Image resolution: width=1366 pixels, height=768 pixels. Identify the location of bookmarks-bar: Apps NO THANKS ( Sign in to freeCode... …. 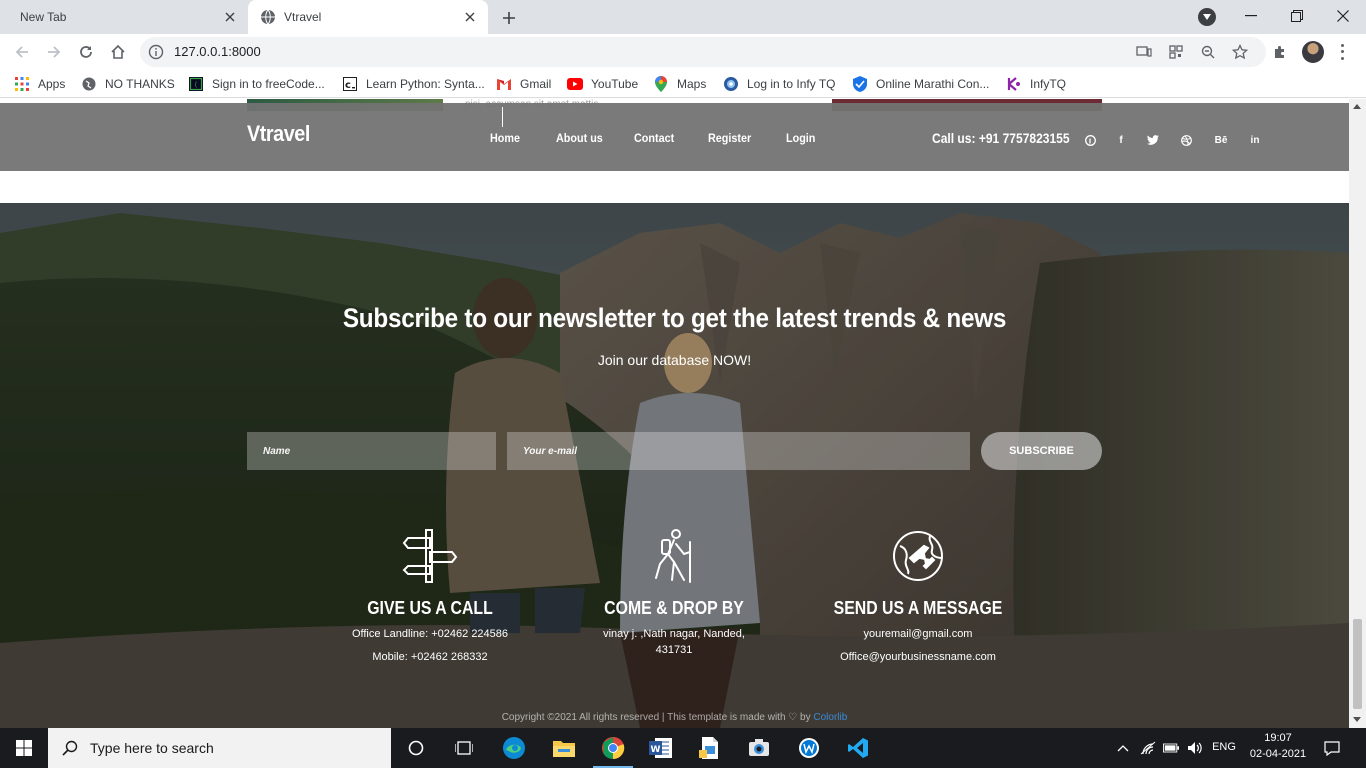
(683, 84).